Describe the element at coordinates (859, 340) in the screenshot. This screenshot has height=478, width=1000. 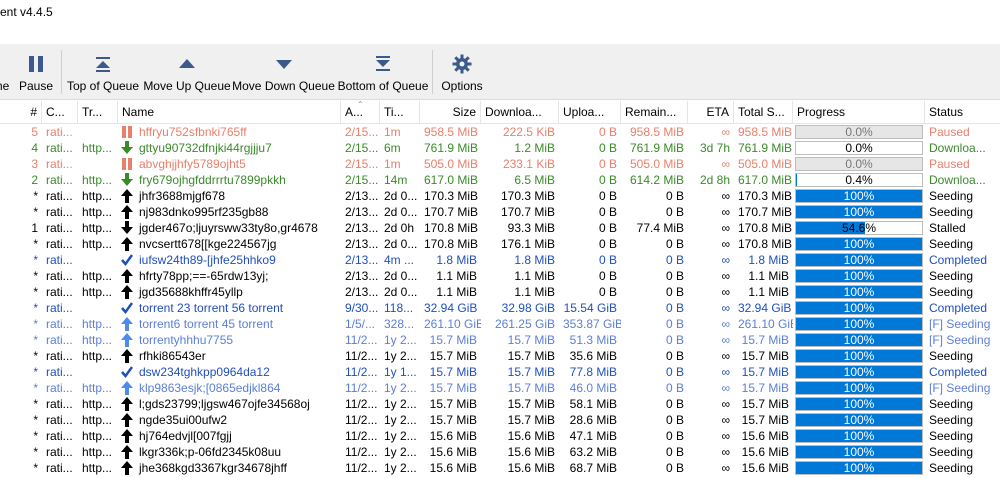
I see `progress-bar: 100%` at that location.